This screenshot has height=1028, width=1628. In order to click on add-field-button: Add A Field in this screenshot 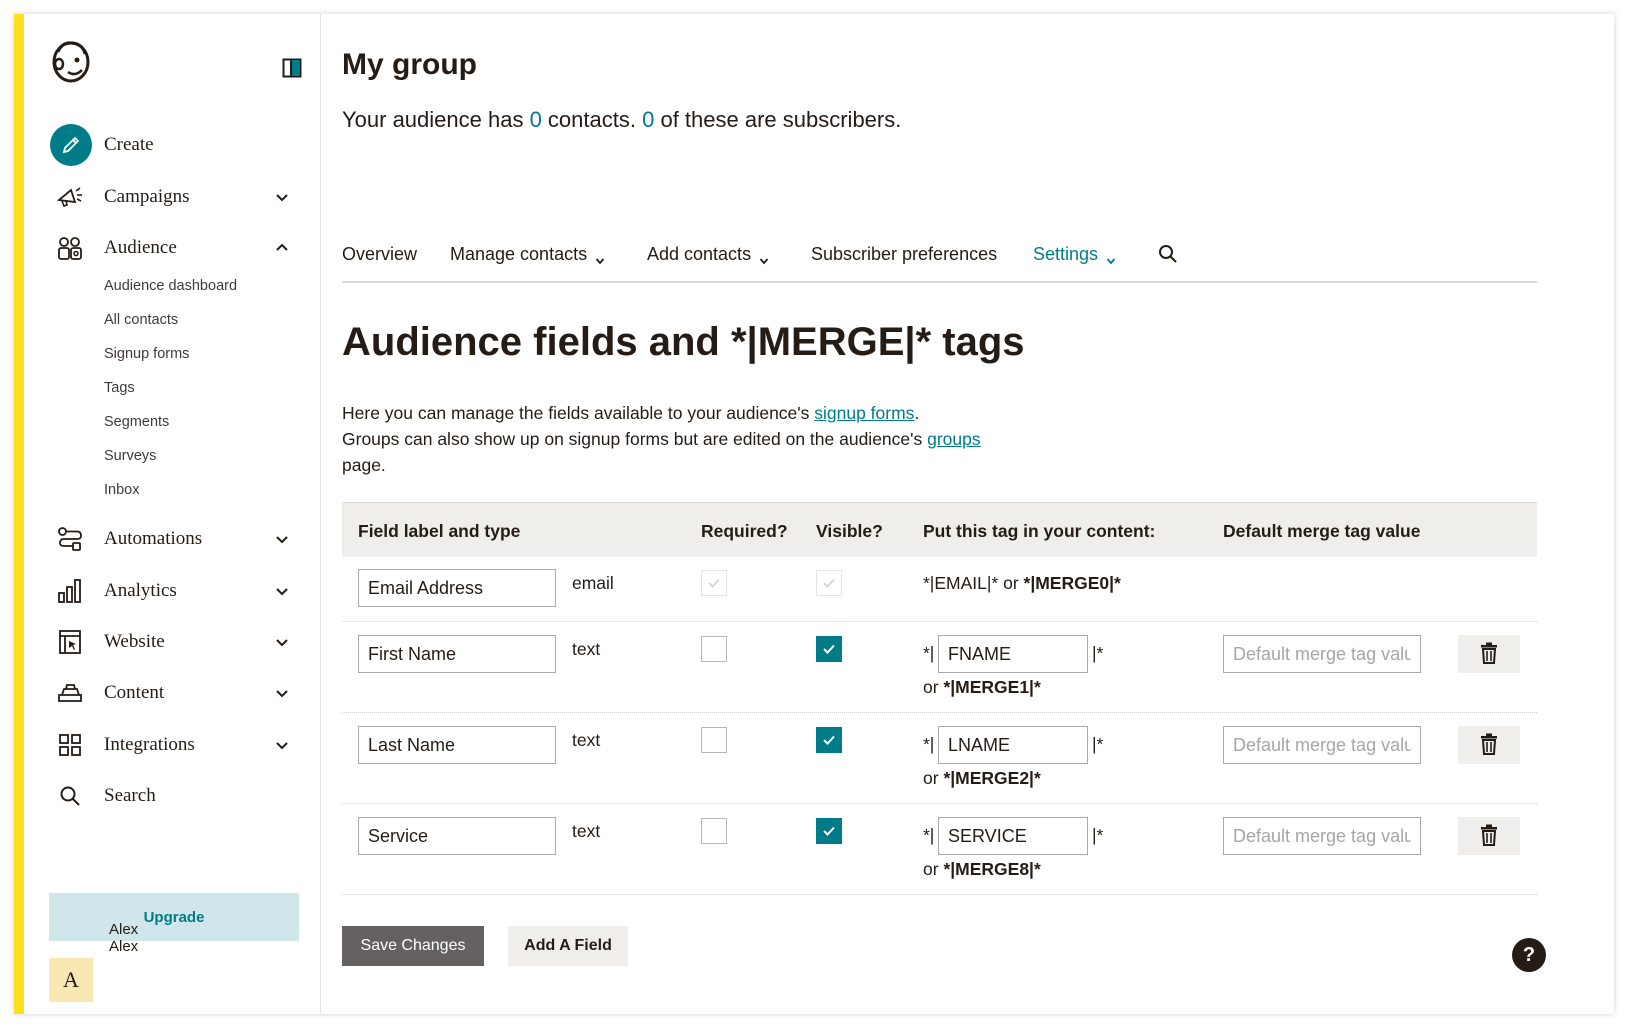, I will do `click(568, 946)`.